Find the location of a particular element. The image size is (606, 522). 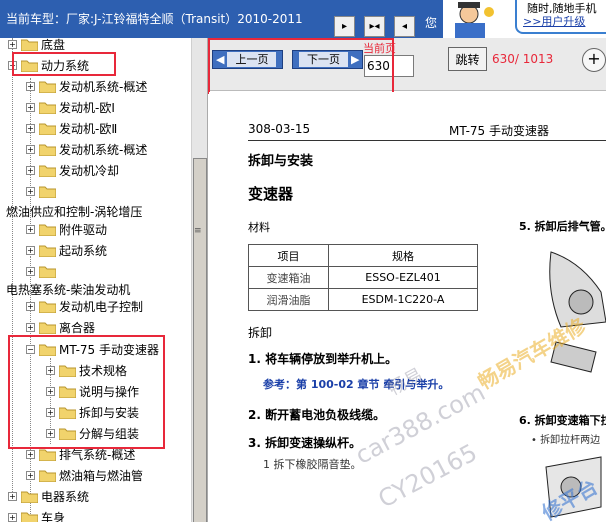

table-header-row: 项目 规格 is located at coordinates (363, 255).